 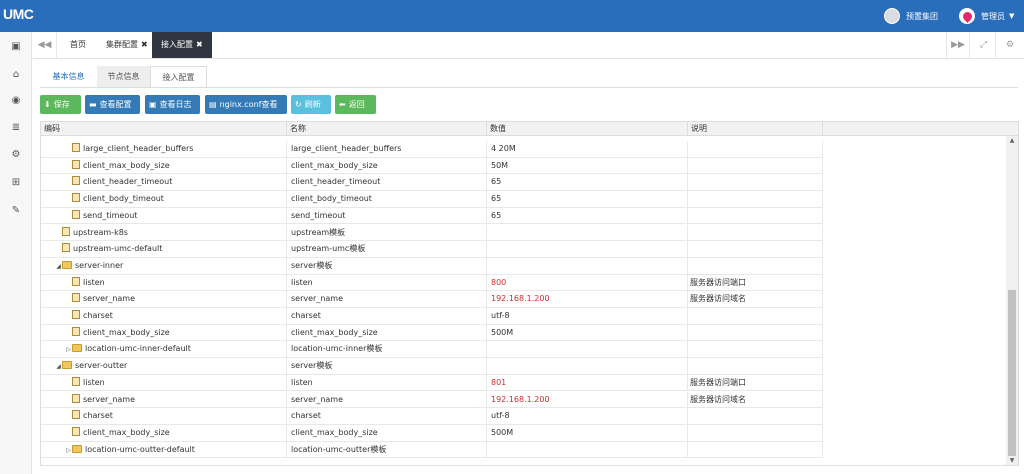 I want to click on desc-cell, so click(x=755, y=332).